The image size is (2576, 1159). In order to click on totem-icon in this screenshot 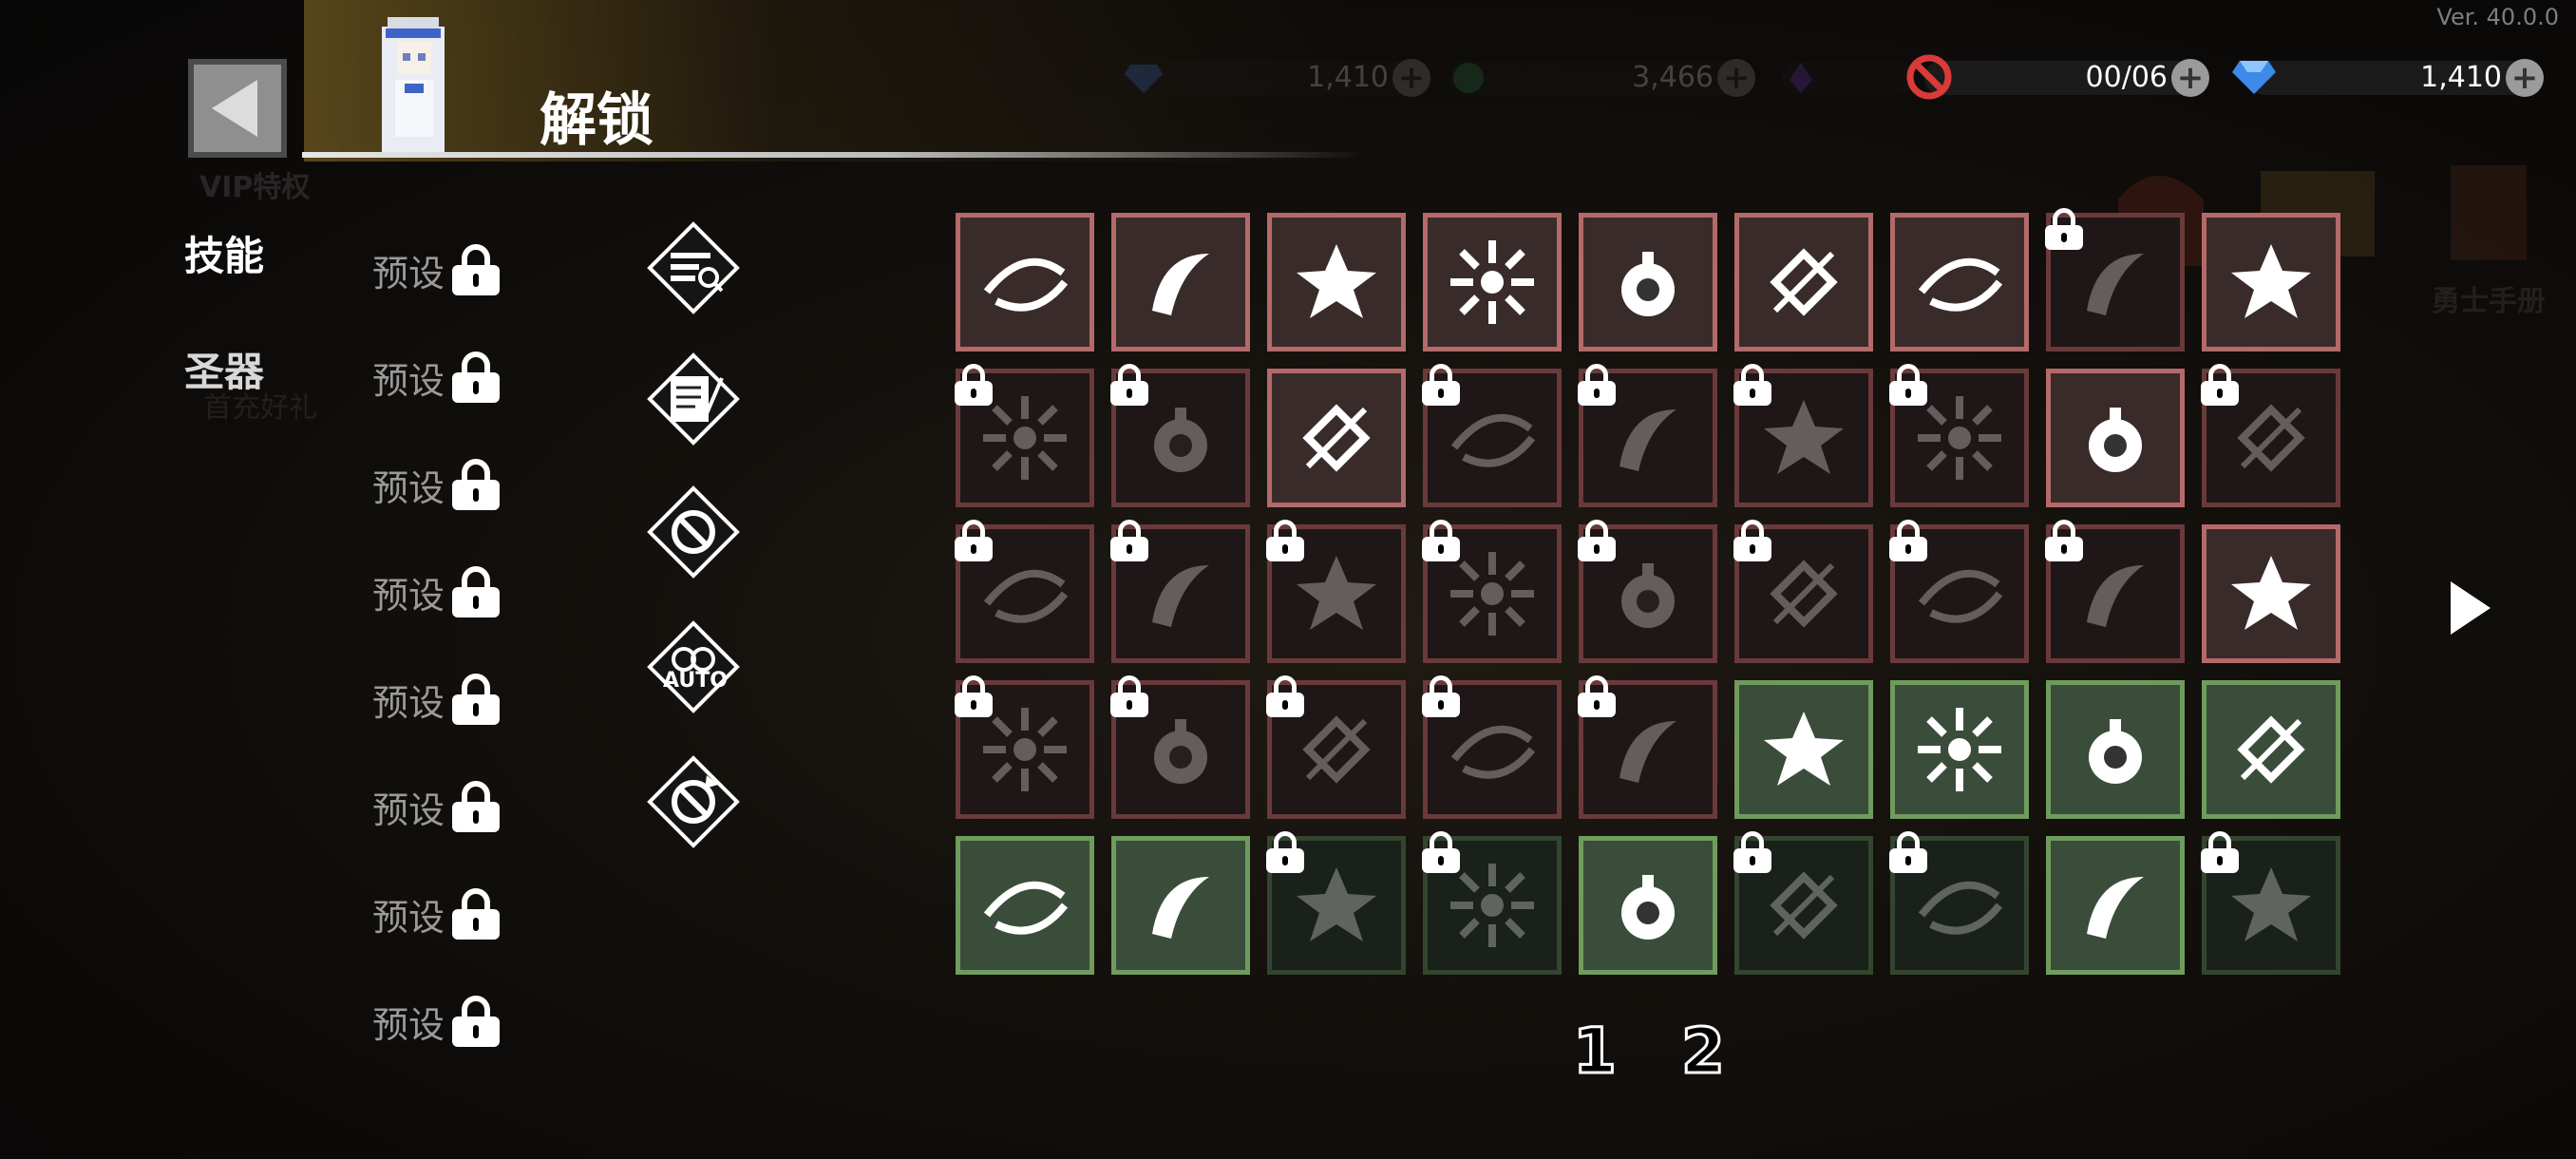, I will do `click(2271, 749)`.